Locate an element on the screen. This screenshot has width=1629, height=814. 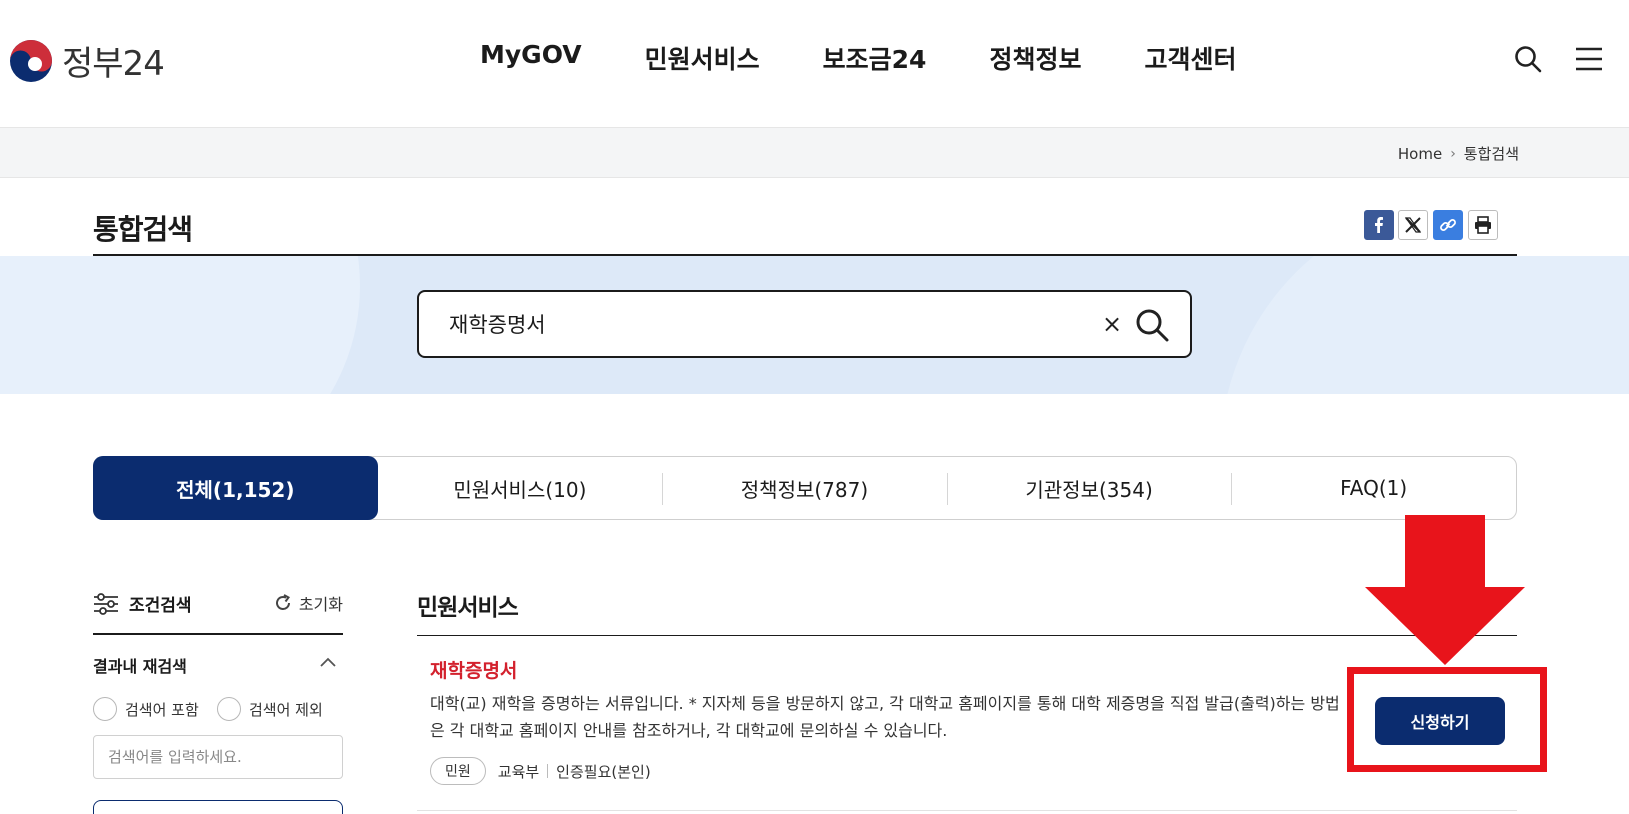
main-nav: MyGOV 민원서비스 보조금24 정책정보 고객센터 is located at coordinates (889, 58).